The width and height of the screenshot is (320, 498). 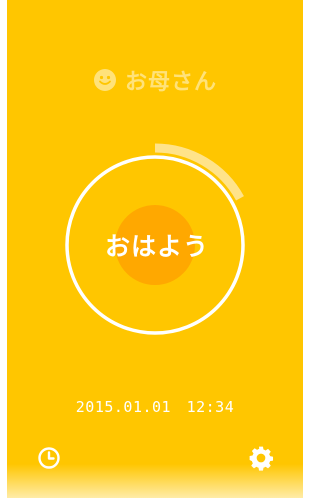 I want to click on greeting-button: おはよう, so click(x=157, y=245).